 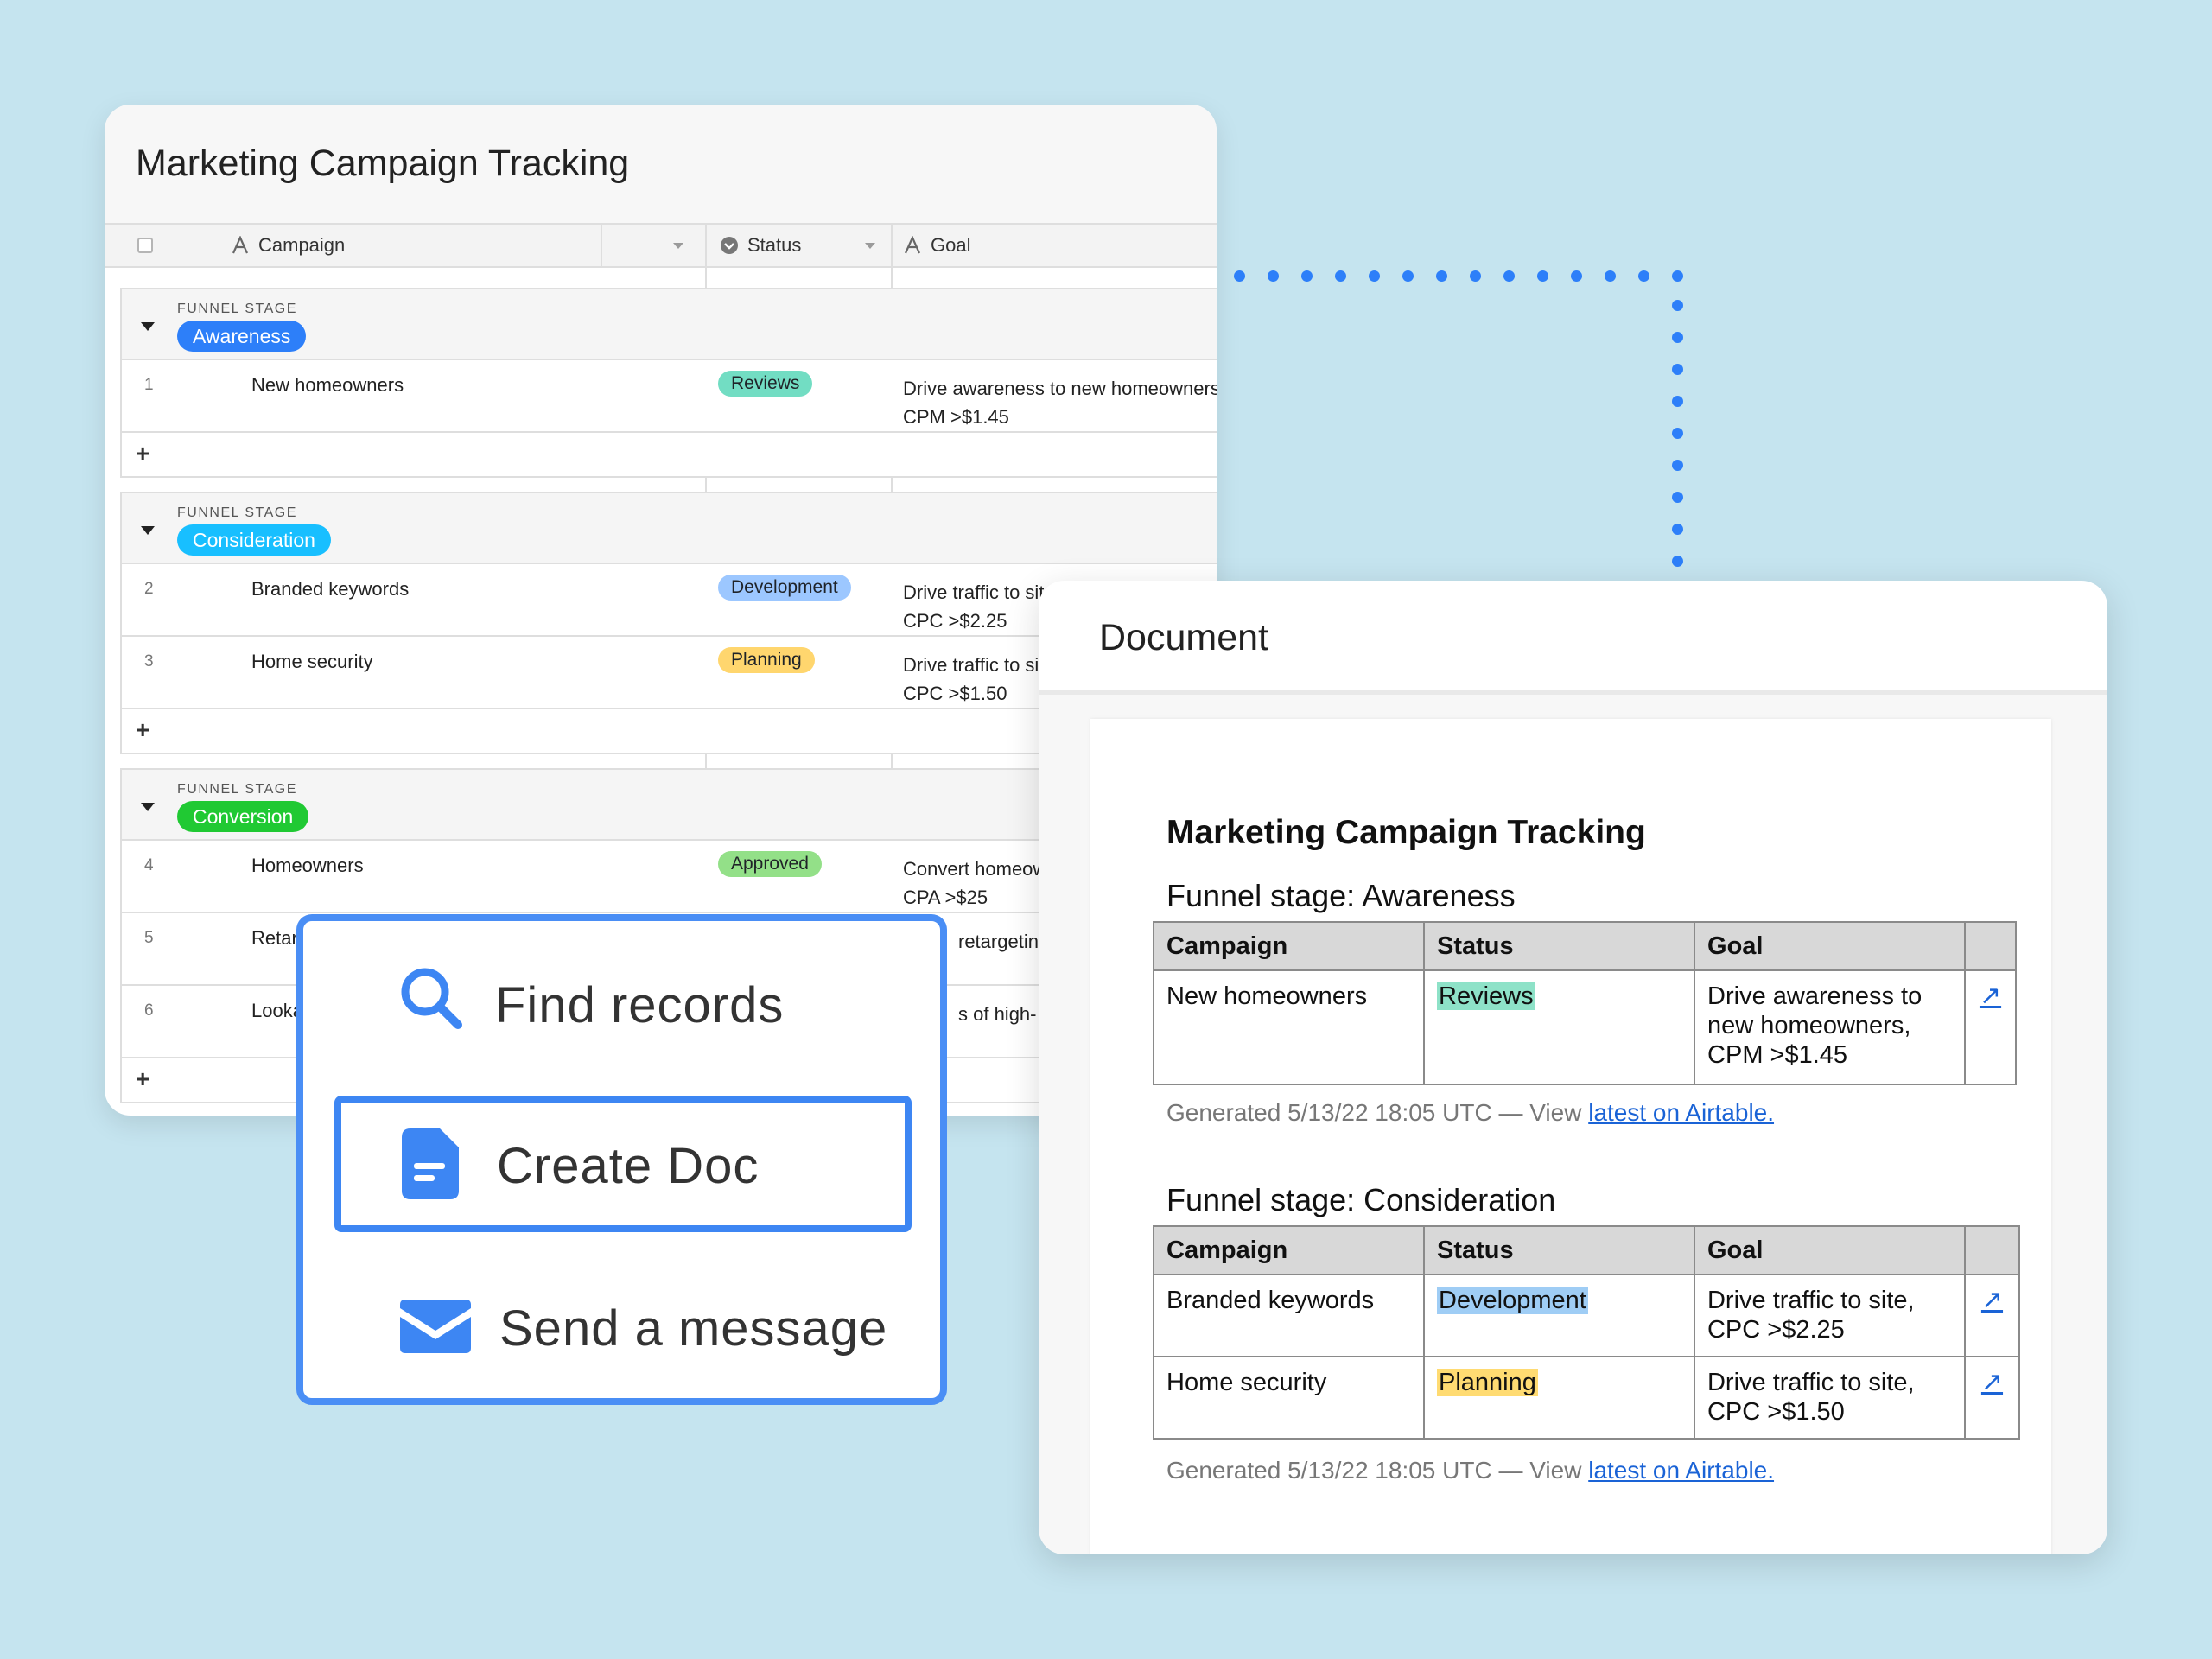 What do you see at coordinates (955, 693) in the screenshot?
I see `goal-line: CPC >$1.50` at bounding box center [955, 693].